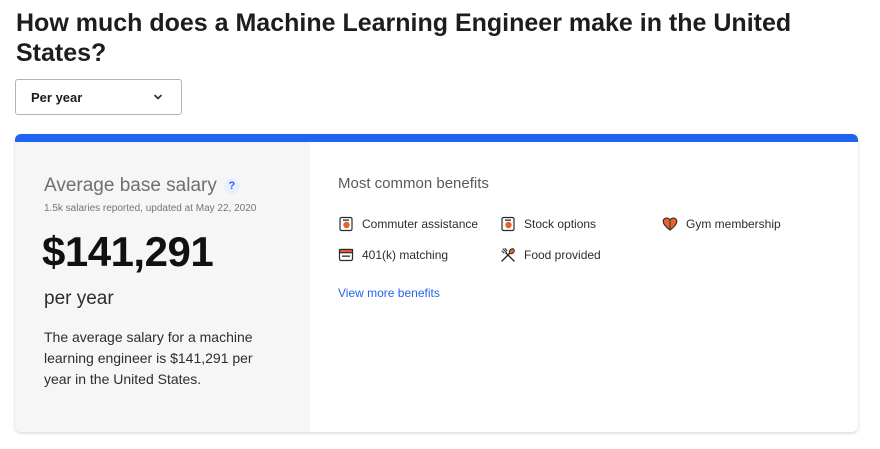 This screenshot has height=449, width=880. What do you see at coordinates (405, 255) in the screenshot?
I see `benefit-label: 401(k) matching` at bounding box center [405, 255].